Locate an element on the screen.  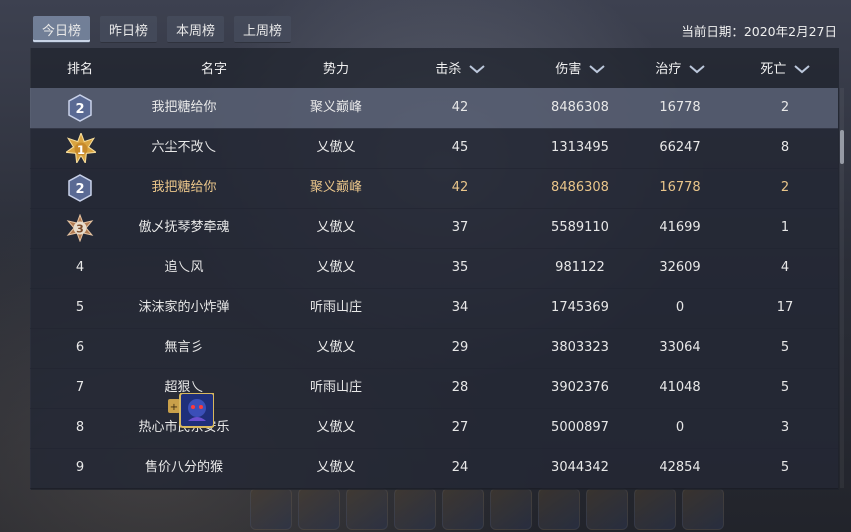
player-kills: 28 is located at coordinates (460, 387).